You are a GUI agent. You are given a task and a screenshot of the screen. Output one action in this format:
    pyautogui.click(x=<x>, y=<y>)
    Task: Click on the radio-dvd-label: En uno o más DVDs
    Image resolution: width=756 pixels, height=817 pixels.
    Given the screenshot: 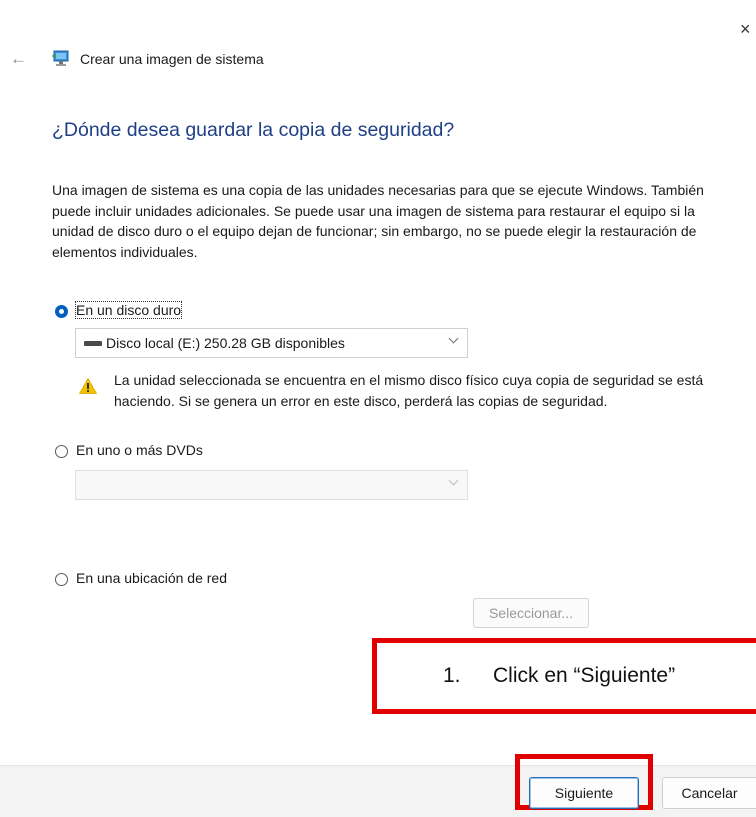 What is the action you would take?
    pyautogui.click(x=139, y=450)
    